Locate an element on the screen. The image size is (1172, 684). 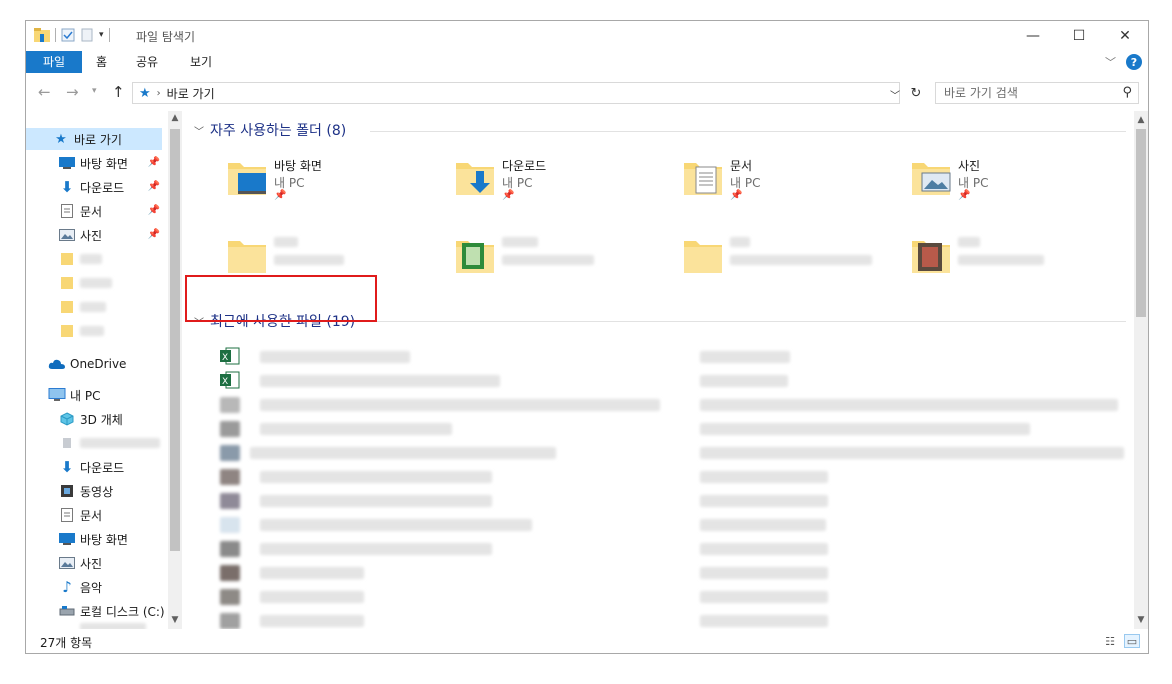
folder-tile-documents: 문서 내 PC 📌 is located at coordinates (792, 183).